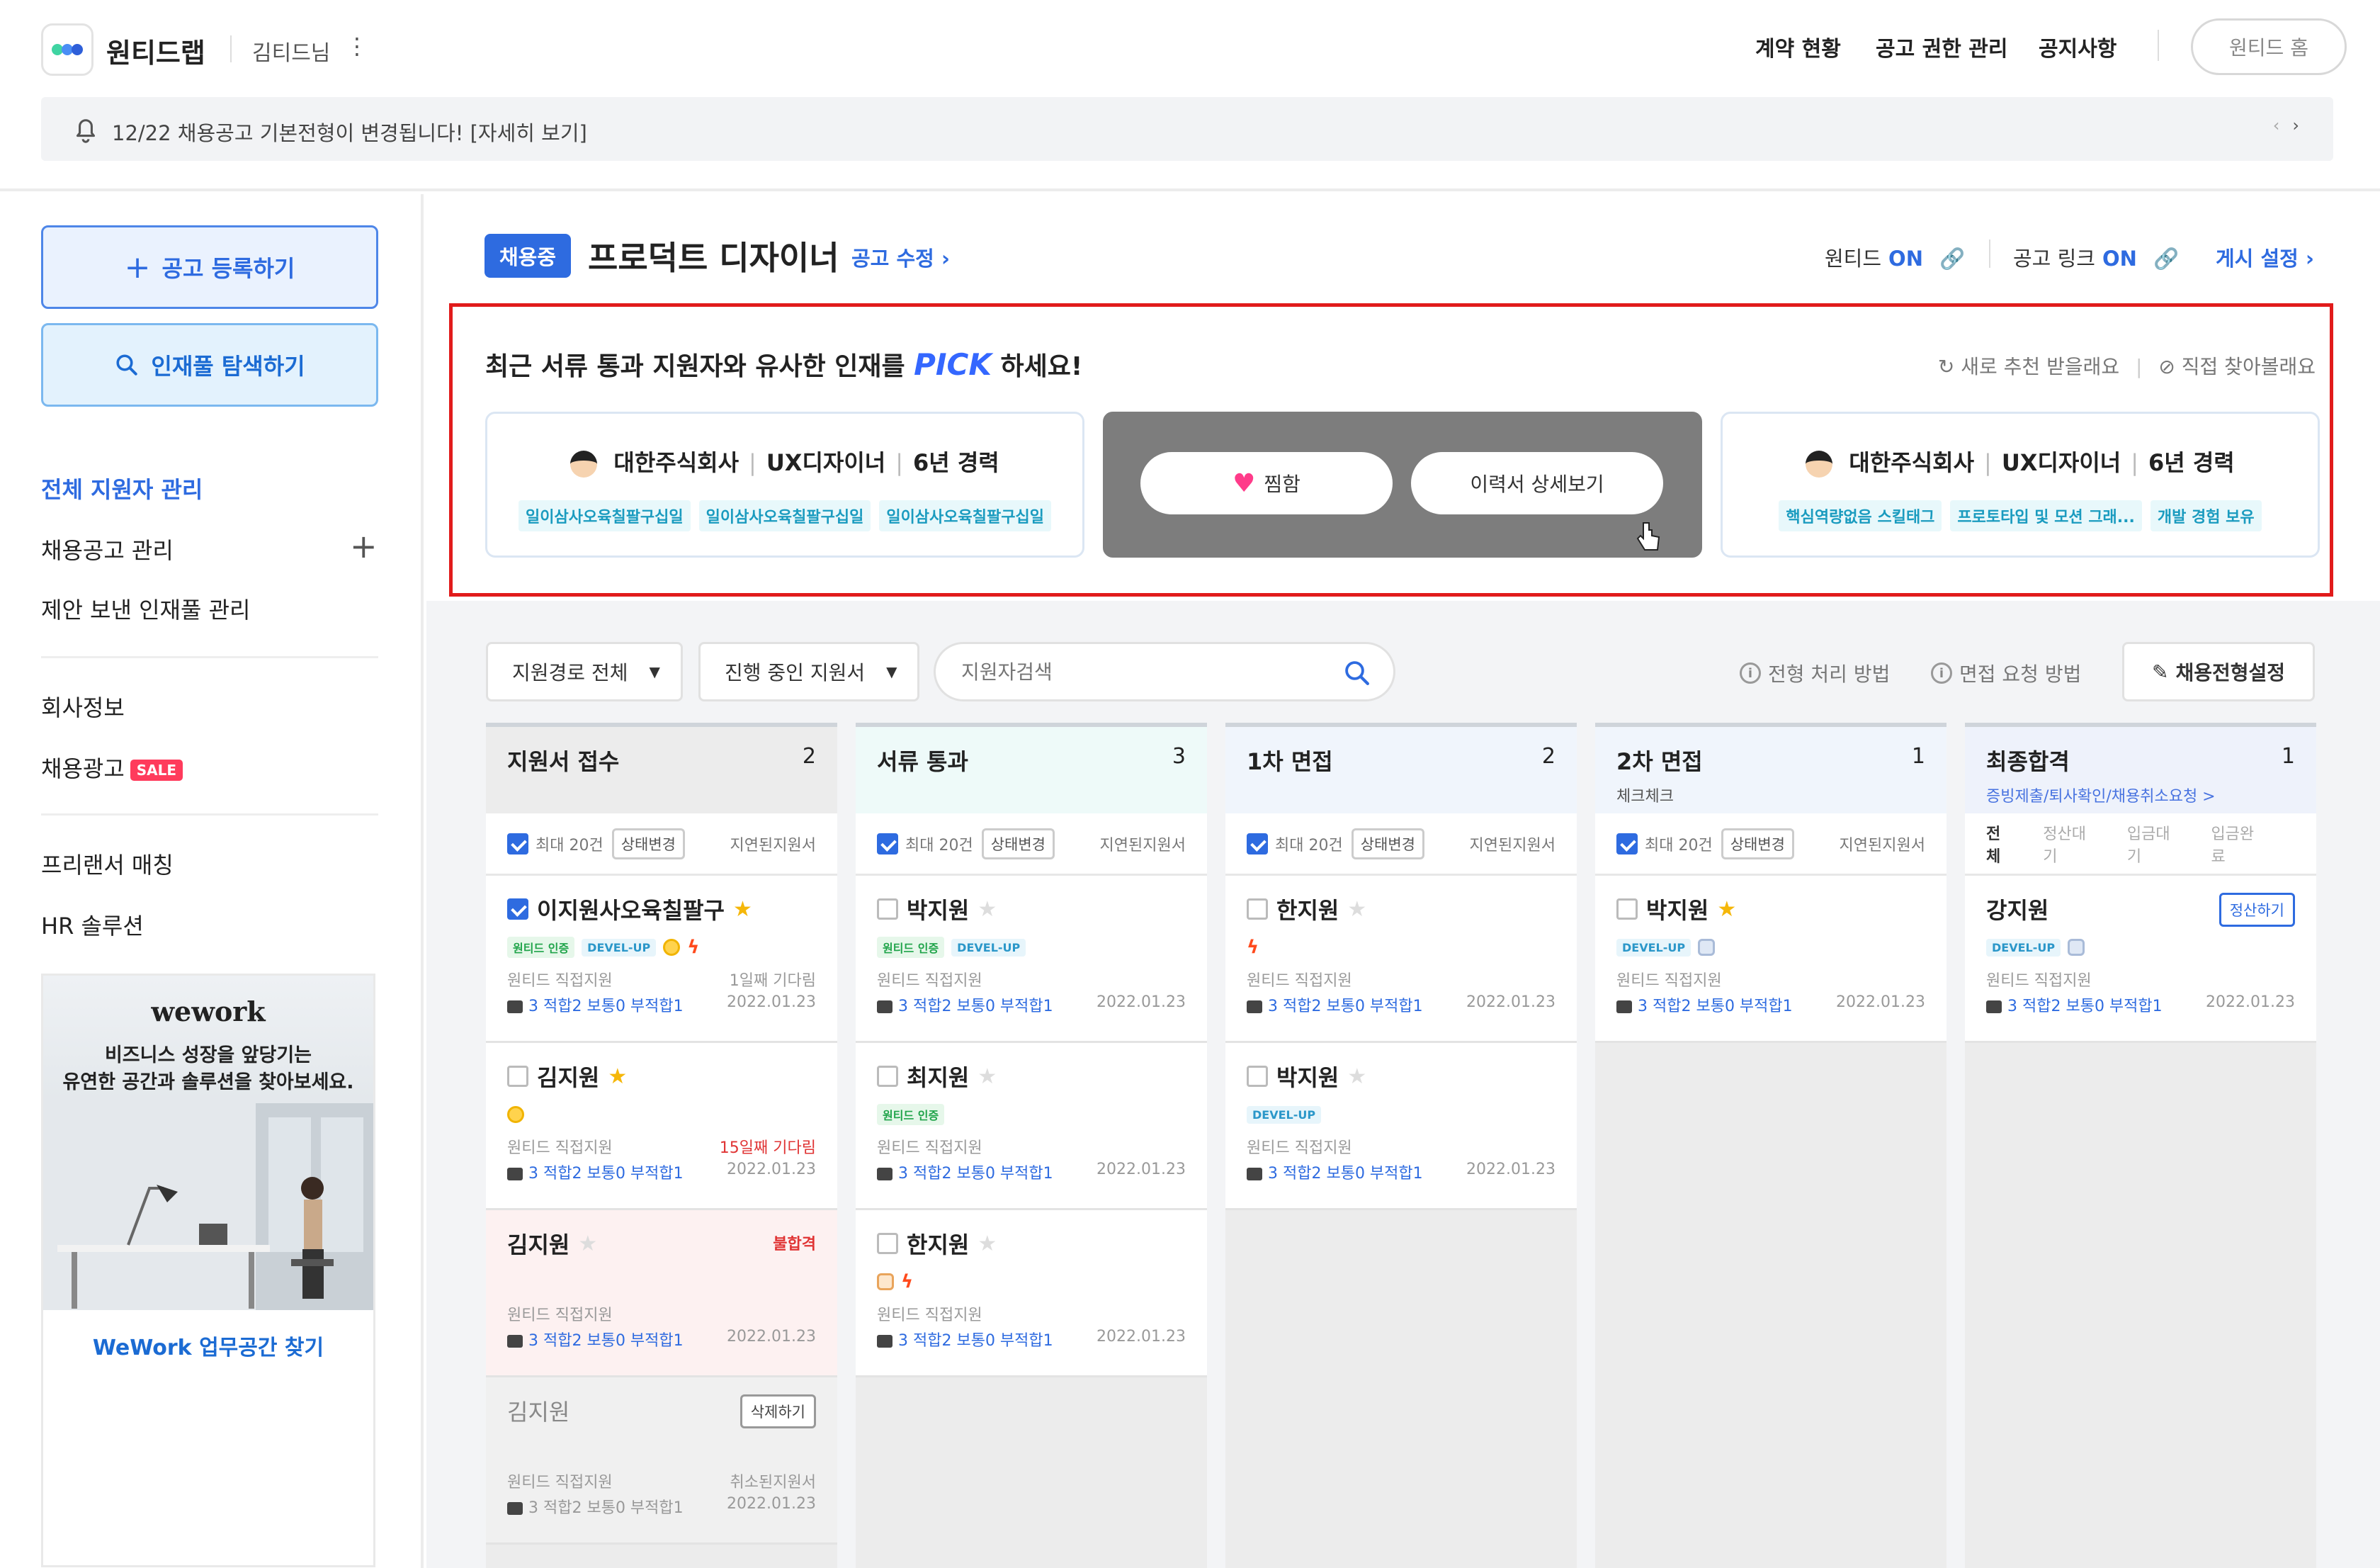 Image resolution: width=2380 pixels, height=1568 pixels. Describe the element at coordinates (939, 1077) in the screenshot. I see `applicant-name: 최지원` at that location.